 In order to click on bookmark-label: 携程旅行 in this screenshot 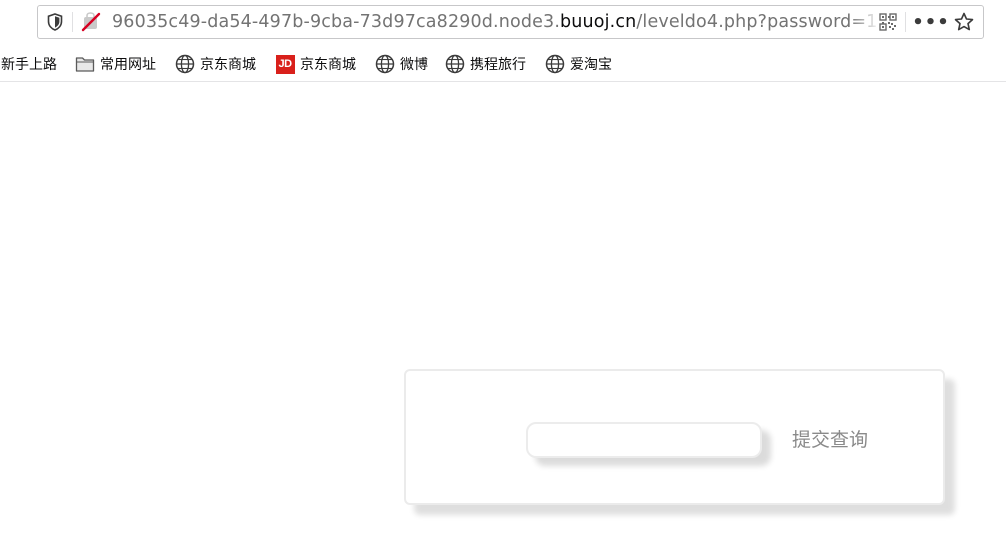, I will do `click(498, 65)`.